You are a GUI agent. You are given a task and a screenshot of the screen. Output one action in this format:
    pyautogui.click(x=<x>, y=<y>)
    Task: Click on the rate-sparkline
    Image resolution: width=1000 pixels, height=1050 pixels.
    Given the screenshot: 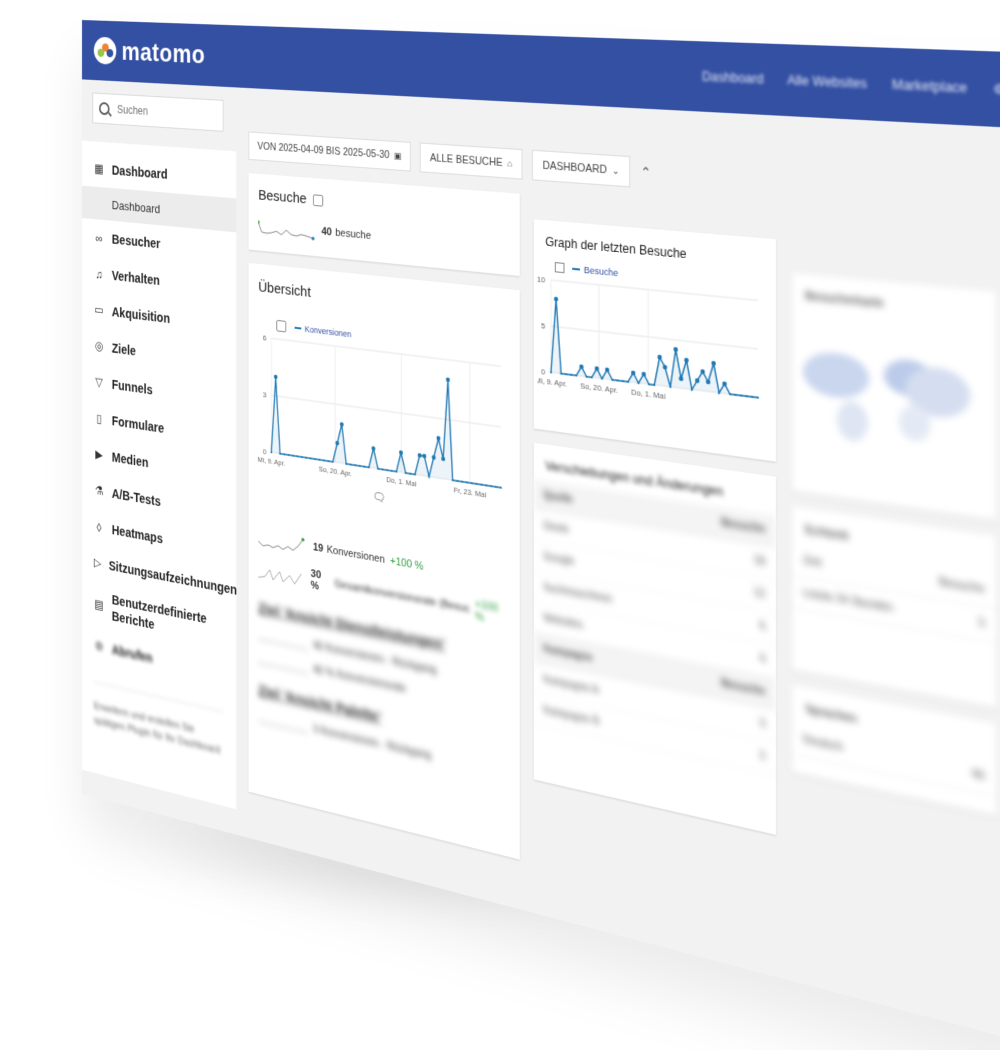 What is the action you would take?
    pyautogui.click(x=281, y=574)
    